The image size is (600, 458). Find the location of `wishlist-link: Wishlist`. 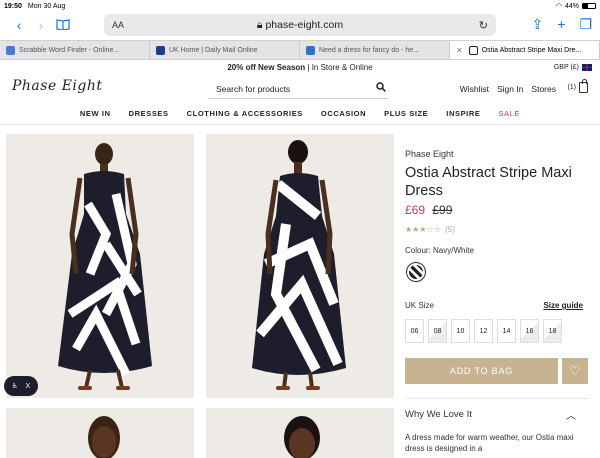

wishlist-link: Wishlist is located at coordinates (474, 89).